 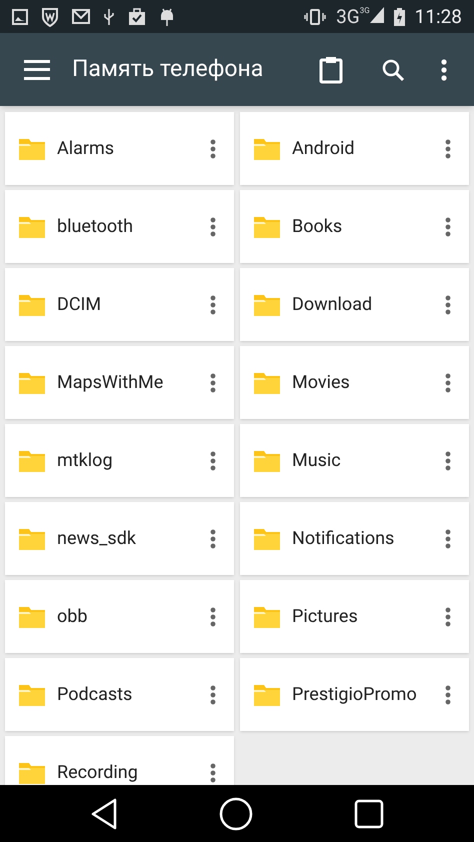 I want to click on folder-name: Notifications, so click(x=343, y=539).